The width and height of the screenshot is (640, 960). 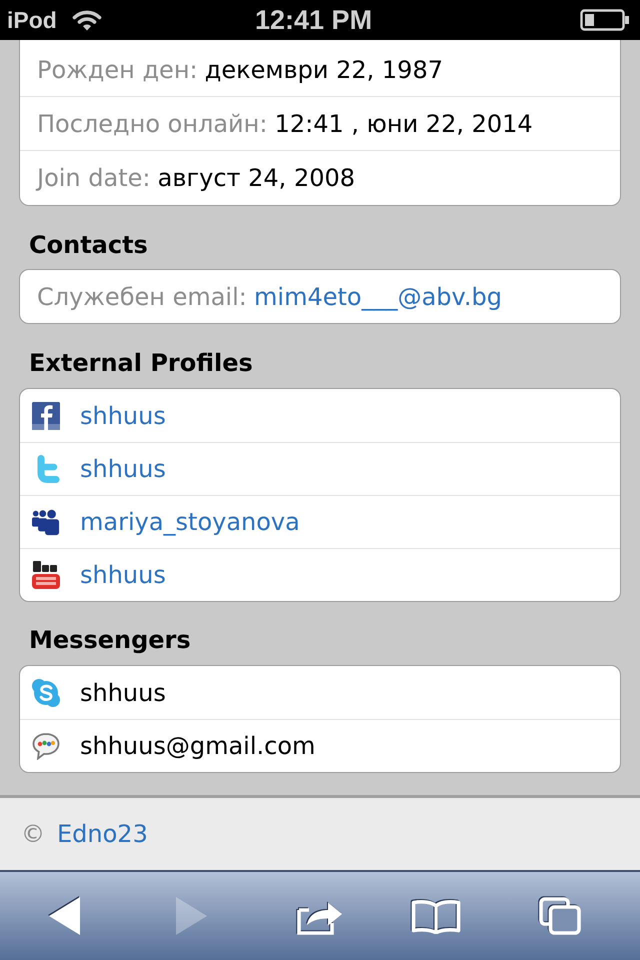 What do you see at coordinates (93, 178) in the screenshot?
I see `field-label: Join date:` at bounding box center [93, 178].